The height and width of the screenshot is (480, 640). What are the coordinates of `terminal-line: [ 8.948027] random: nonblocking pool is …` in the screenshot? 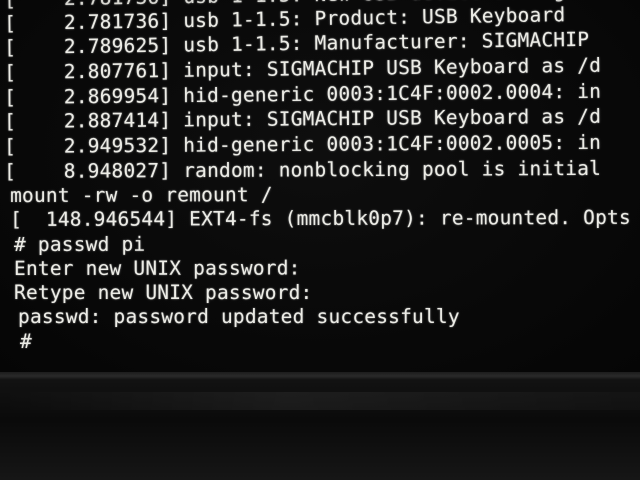 It's located at (303, 169).